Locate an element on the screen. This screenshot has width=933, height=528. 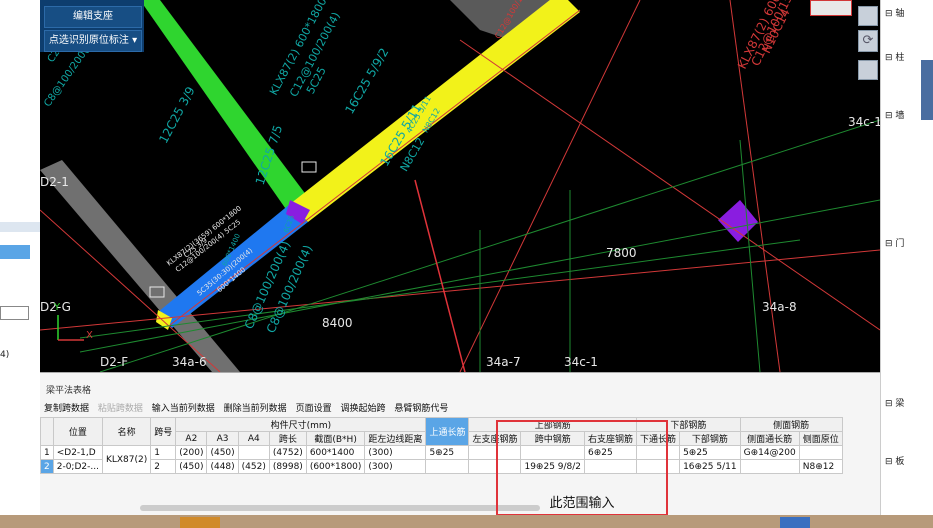
col-side-through: 侧面通长筋 is located at coordinates (769, 438).